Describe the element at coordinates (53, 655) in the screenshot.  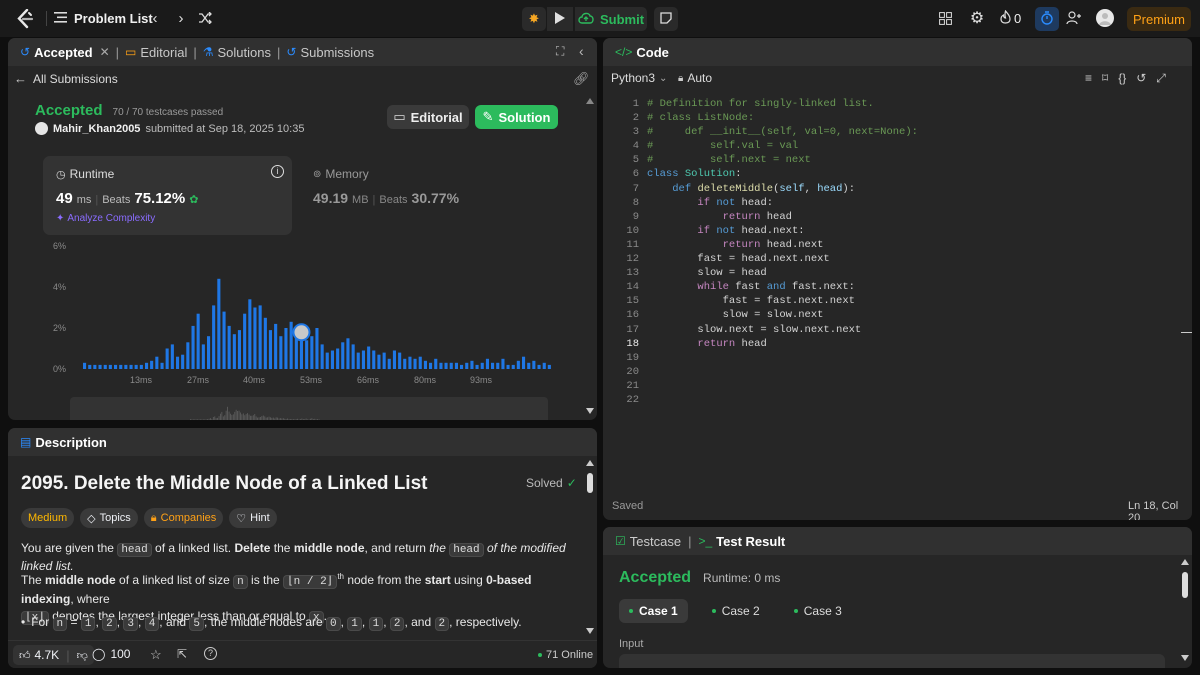
I see `like-button: 👍︎ 4.7K | 👎︎` at that location.